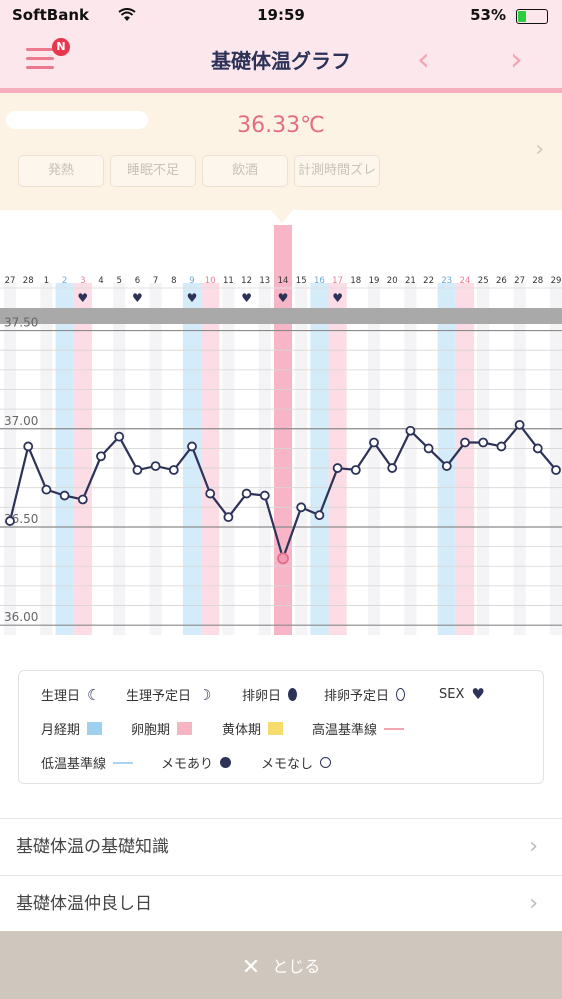  What do you see at coordinates (72, 728) in the screenshot?
I see `legend-menstrual-phase: 月経期` at bounding box center [72, 728].